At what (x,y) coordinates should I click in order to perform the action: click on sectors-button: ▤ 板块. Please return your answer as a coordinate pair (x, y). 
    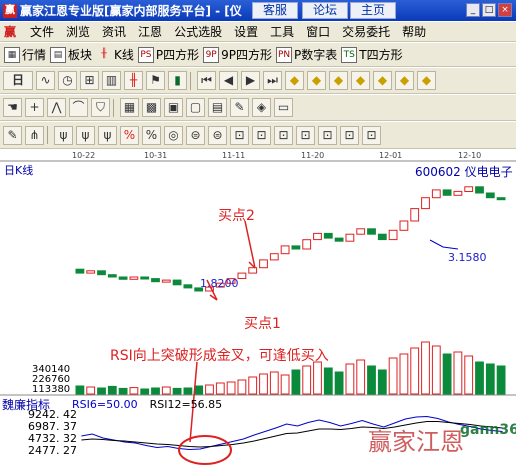
    Looking at the image, I should click on (71, 54).